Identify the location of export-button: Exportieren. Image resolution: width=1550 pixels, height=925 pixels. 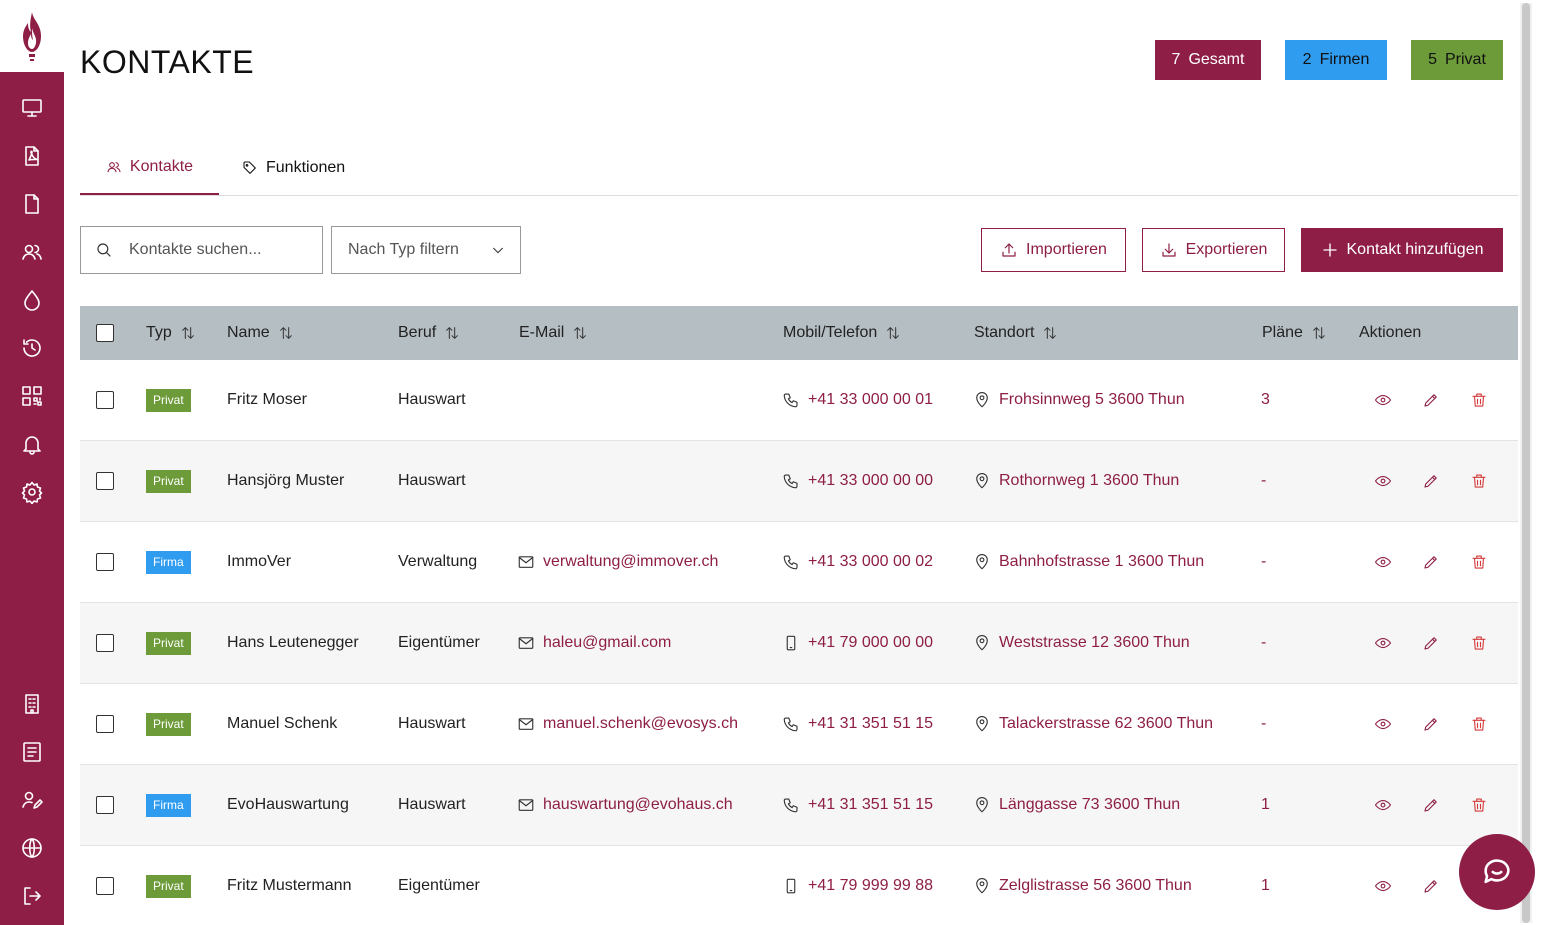
(1213, 250).